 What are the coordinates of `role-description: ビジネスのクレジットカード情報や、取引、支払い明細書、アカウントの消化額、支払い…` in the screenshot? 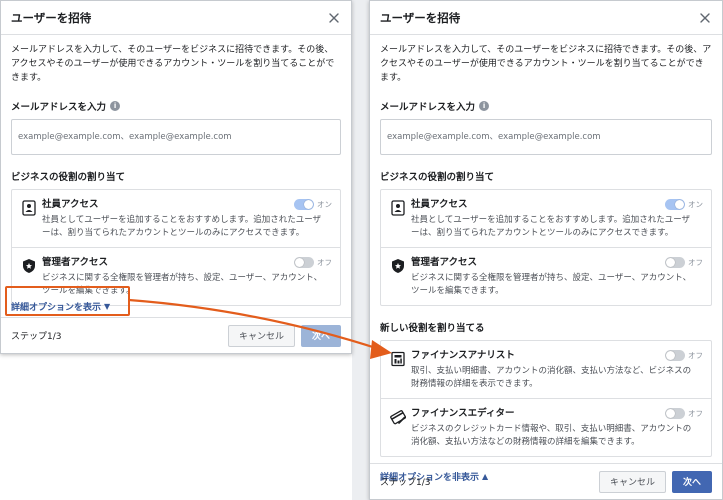 It's located at (551, 435).